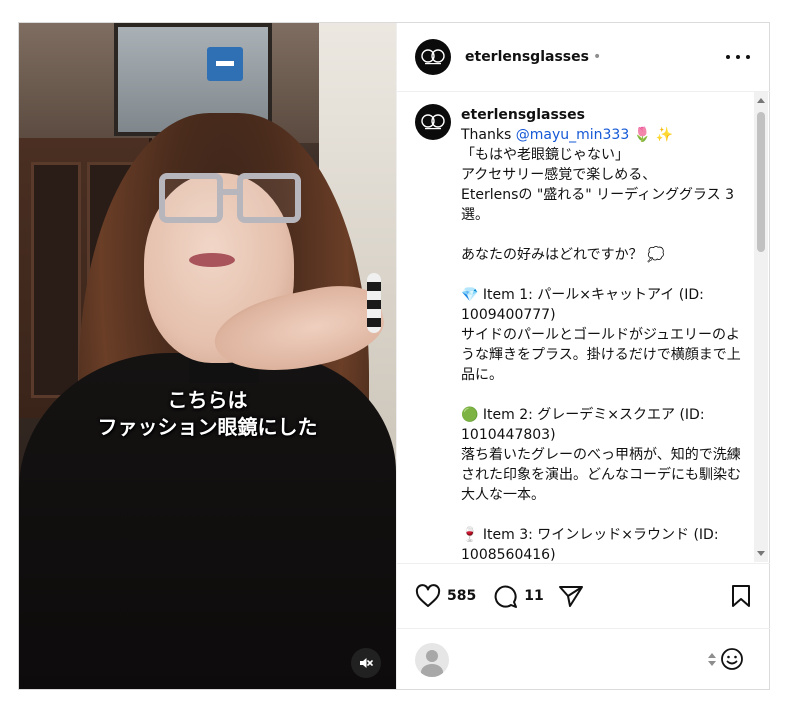 Image resolution: width=790 pixels, height=714 pixels. What do you see at coordinates (212, 260) in the screenshot?
I see `model-lips` at bounding box center [212, 260].